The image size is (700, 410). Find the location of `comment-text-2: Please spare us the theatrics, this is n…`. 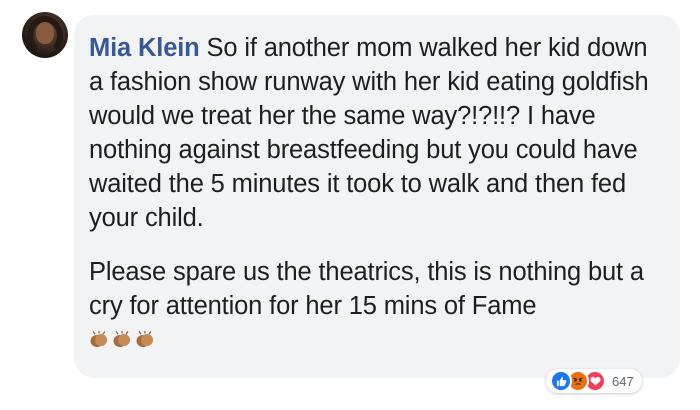

comment-text-2: Please spare us the theatrics, this is n… is located at coordinates (366, 289).